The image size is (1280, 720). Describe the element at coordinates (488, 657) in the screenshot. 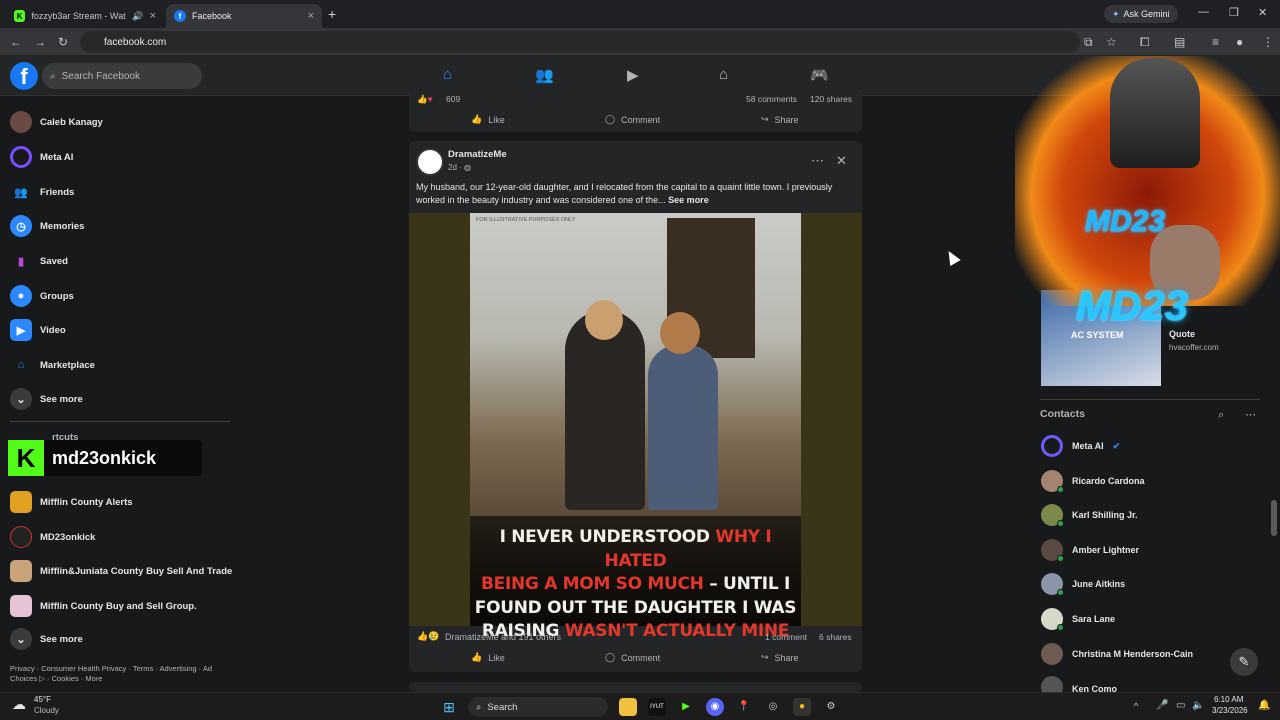

I see `post-like-button: 👍 Like` at that location.